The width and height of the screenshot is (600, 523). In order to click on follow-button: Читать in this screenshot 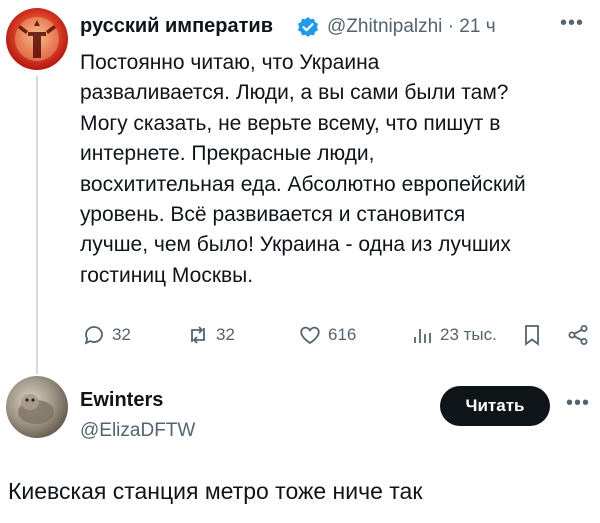, I will do `click(495, 406)`.